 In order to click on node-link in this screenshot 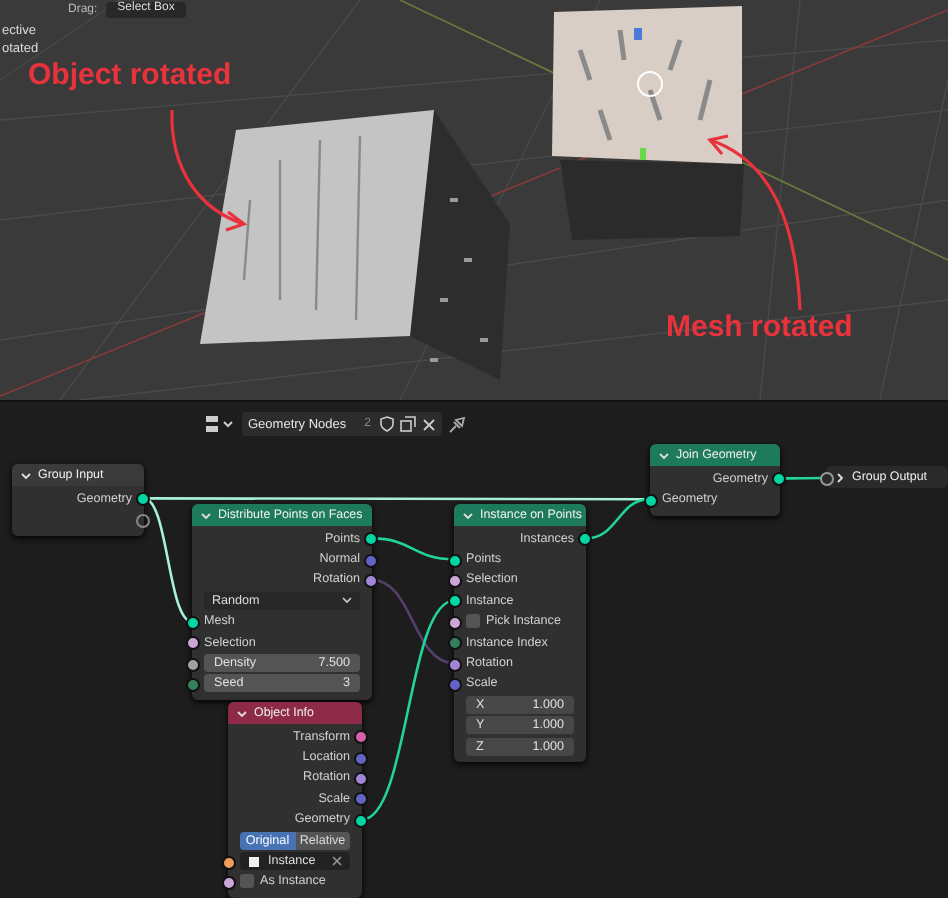, I will do `click(803, 478)`.